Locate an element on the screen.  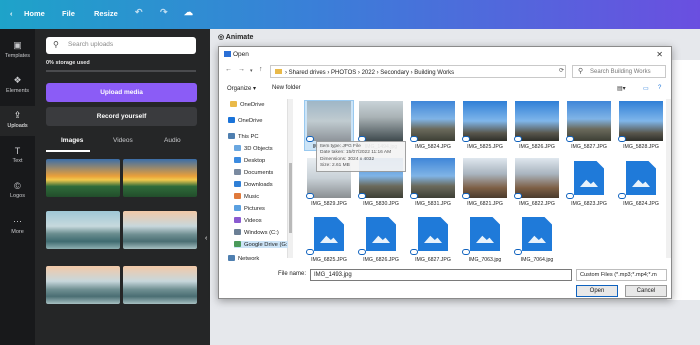
search-icon: ⚲ is located at coordinates (581, 71).